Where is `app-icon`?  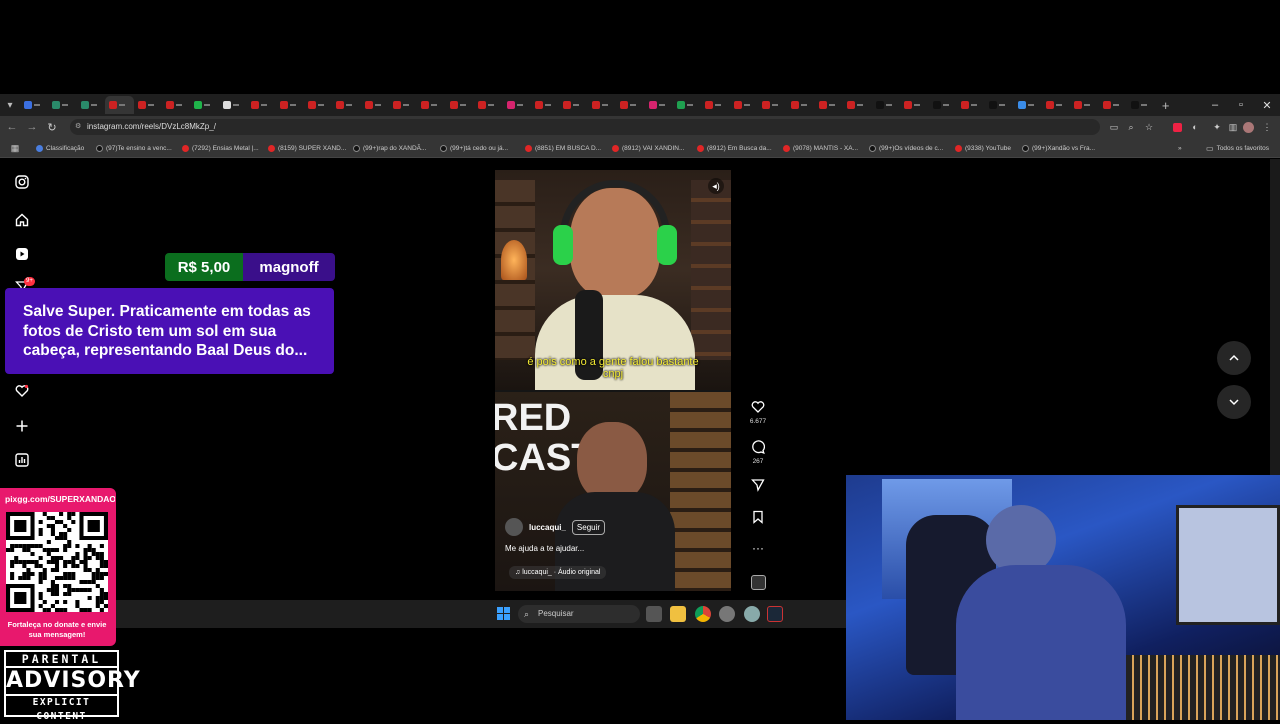 app-icon is located at coordinates (727, 614).